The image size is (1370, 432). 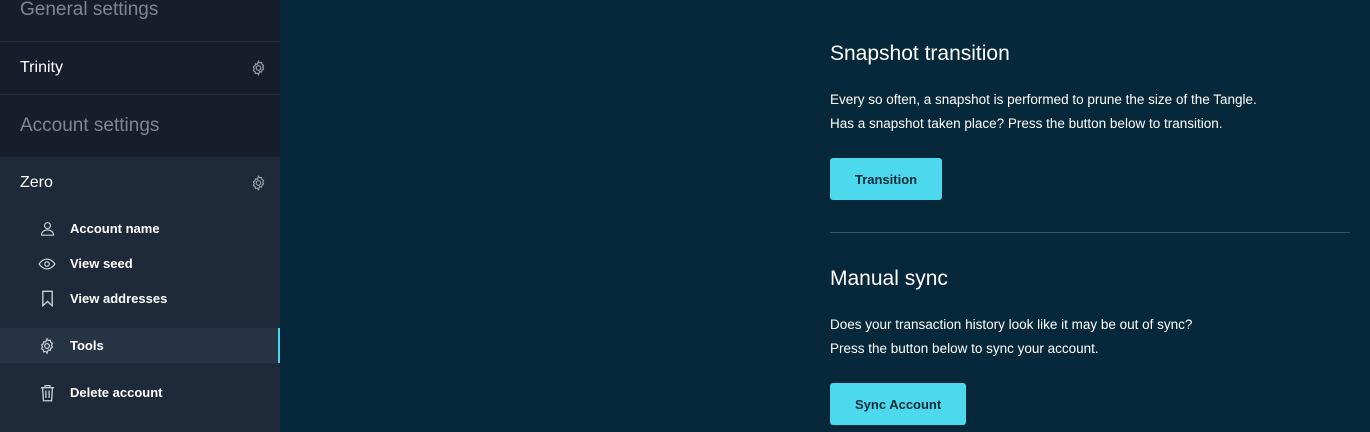 What do you see at coordinates (140, 68) in the screenshot?
I see `wallet-item-trinity: Trinity` at bounding box center [140, 68].